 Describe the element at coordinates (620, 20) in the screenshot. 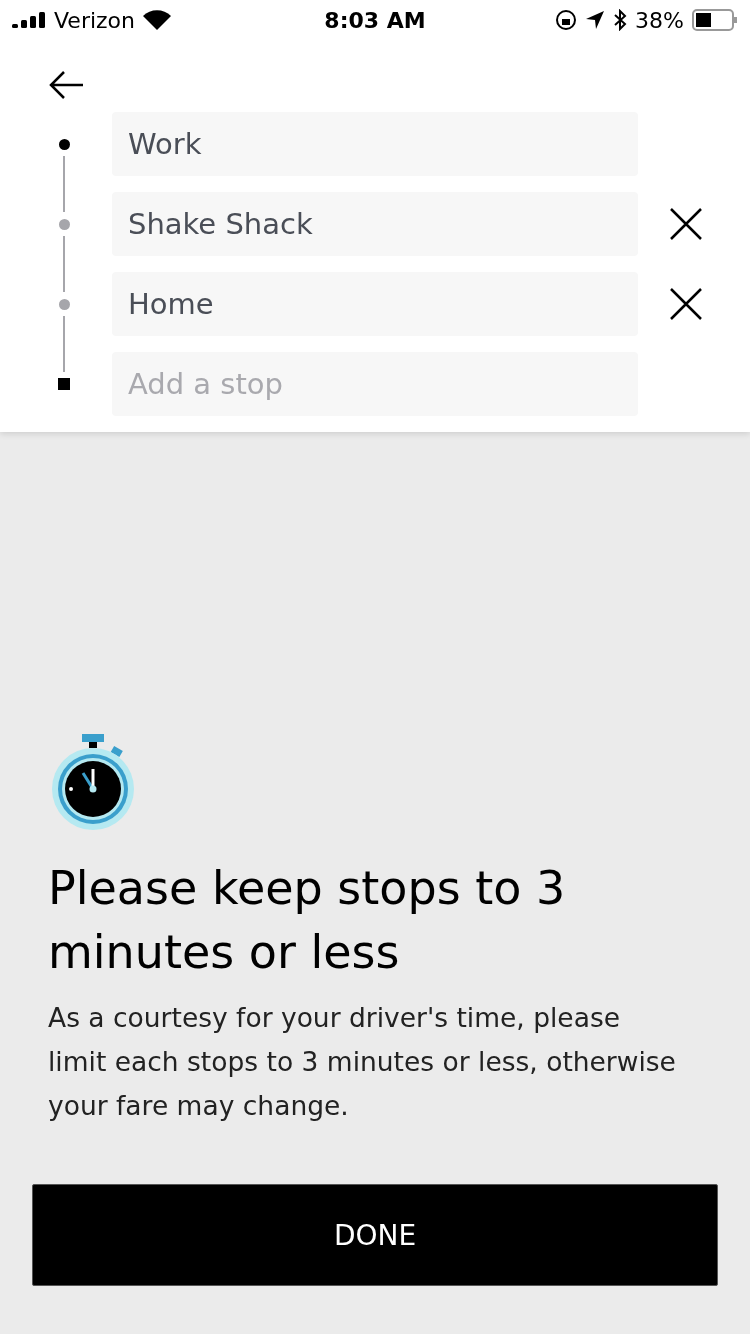

I see `bluetooth-icon` at that location.